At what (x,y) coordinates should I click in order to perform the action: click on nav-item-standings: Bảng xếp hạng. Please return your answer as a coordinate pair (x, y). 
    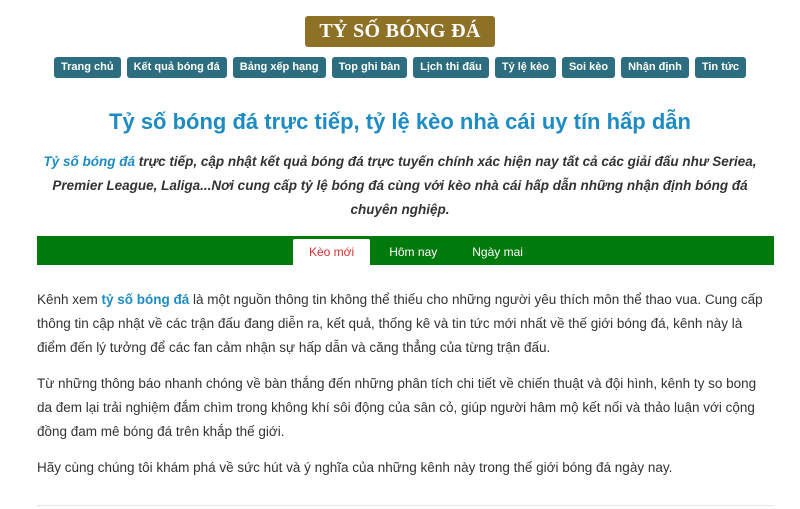
    Looking at the image, I should click on (279, 67).